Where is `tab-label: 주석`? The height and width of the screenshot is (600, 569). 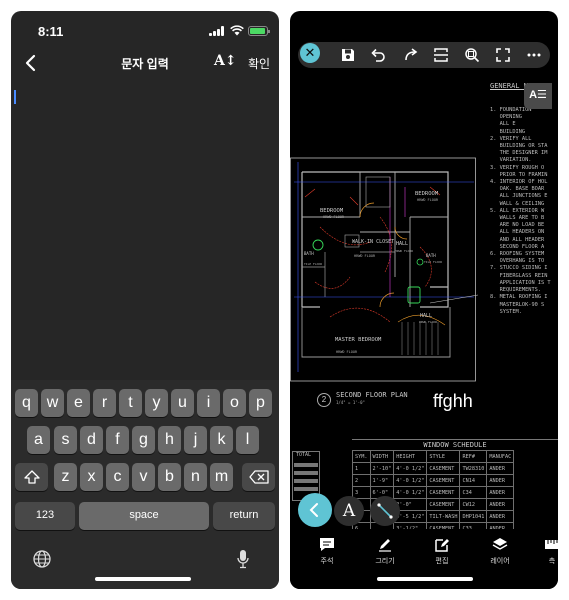
tab-label: 주석 is located at coordinates (327, 561).